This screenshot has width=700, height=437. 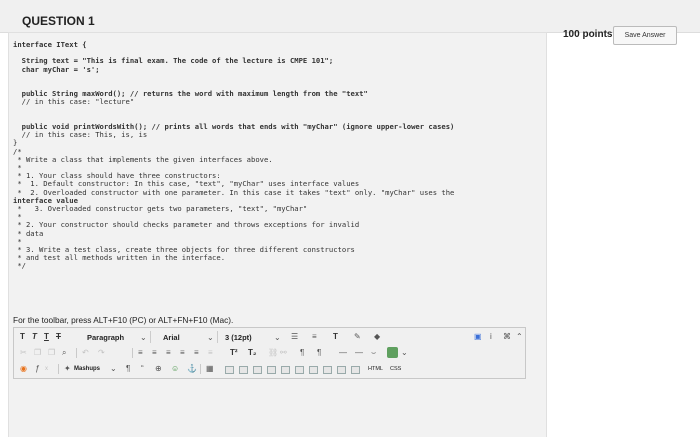 I want to click on subscript-icon: T₂, so click(x=252, y=353).